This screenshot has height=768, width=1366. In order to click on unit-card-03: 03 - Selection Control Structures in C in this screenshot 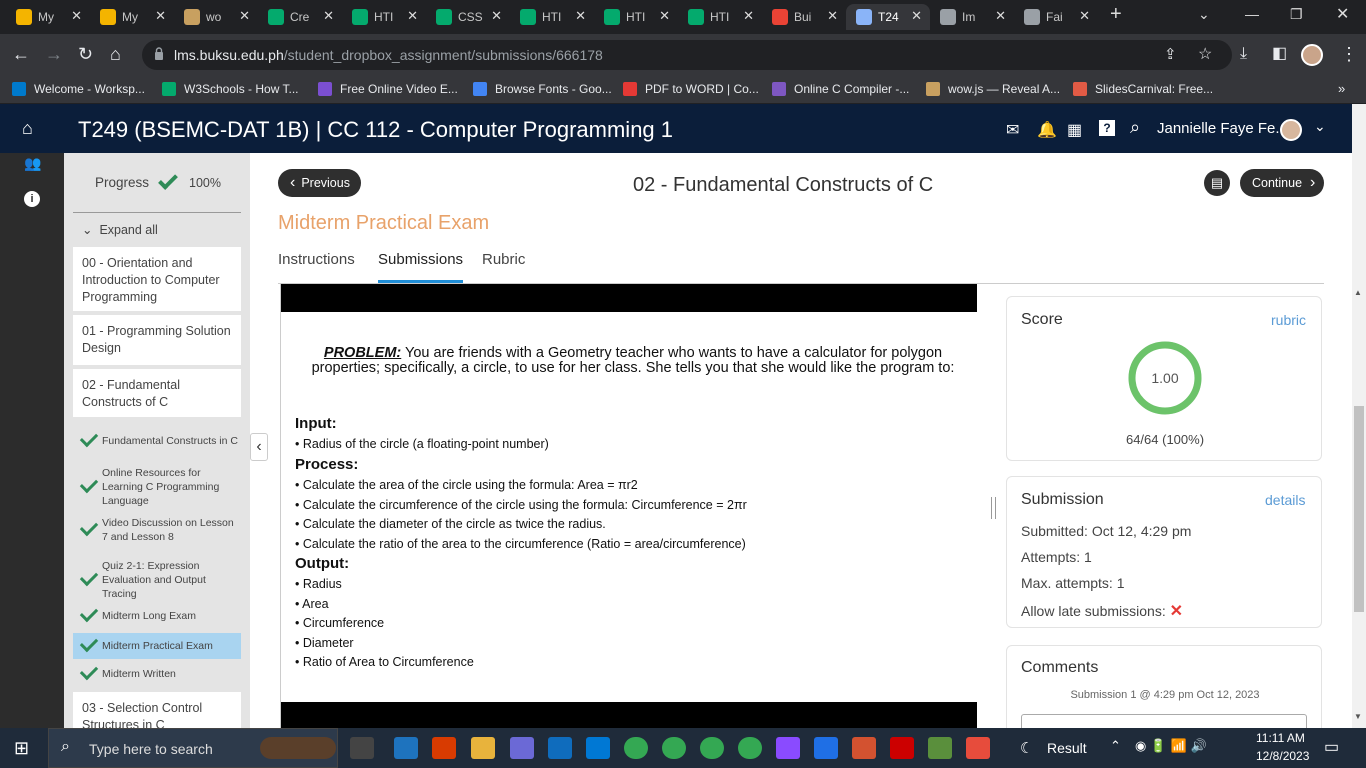, I will do `click(157, 710)`.